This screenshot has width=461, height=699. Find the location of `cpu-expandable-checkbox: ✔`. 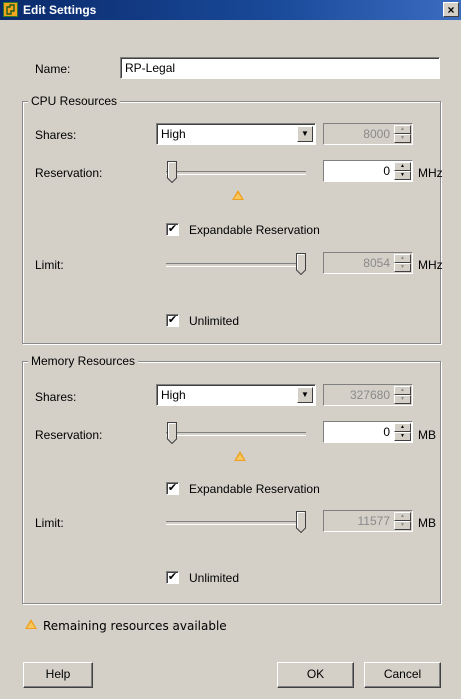

cpu-expandable-checkbox: ✔ is located at coordinates (172, 229).